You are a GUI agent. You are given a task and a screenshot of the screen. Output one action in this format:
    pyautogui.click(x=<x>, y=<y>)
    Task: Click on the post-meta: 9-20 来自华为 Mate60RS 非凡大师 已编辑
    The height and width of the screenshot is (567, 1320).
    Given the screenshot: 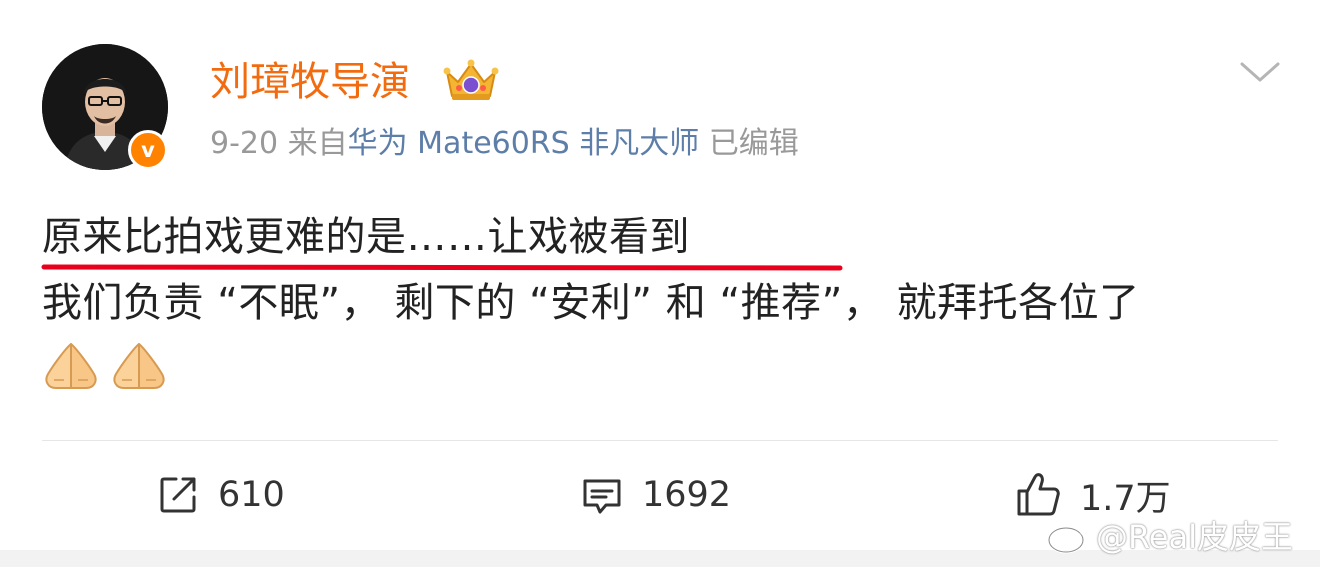 What is the action you would take?
    pyautogui.click(x=504, y=144)
    